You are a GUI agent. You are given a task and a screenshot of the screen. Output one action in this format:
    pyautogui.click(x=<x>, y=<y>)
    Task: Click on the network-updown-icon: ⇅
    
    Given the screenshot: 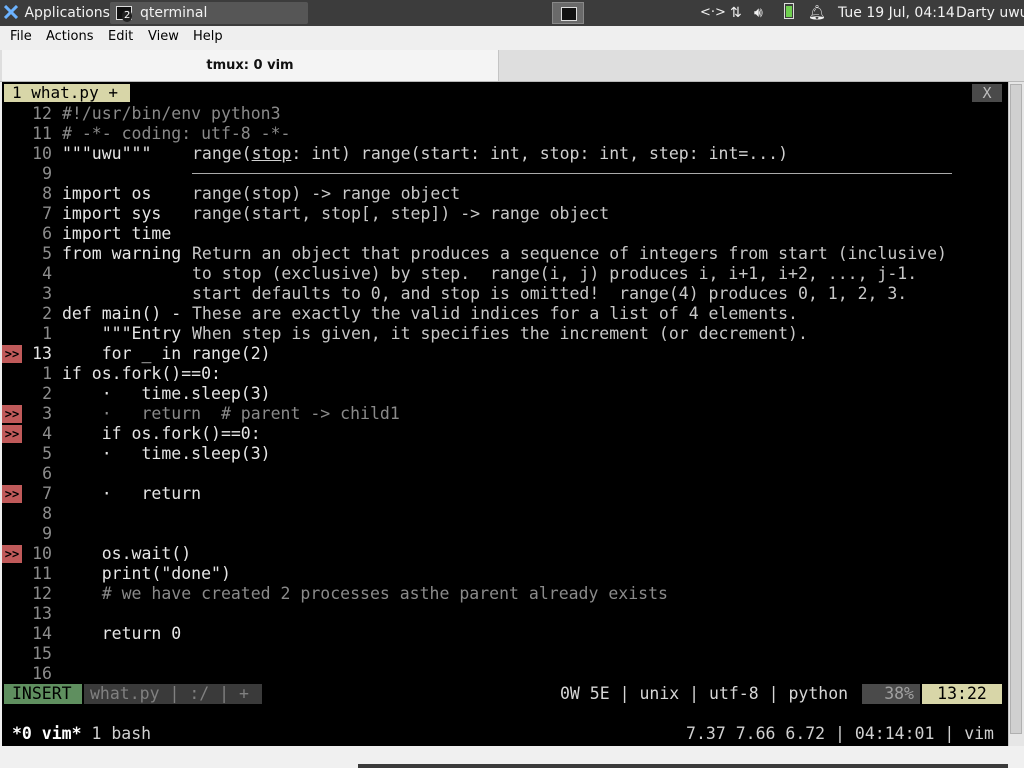 What is the action you would take?
    pyautogui.click(x=736, y=13)
    